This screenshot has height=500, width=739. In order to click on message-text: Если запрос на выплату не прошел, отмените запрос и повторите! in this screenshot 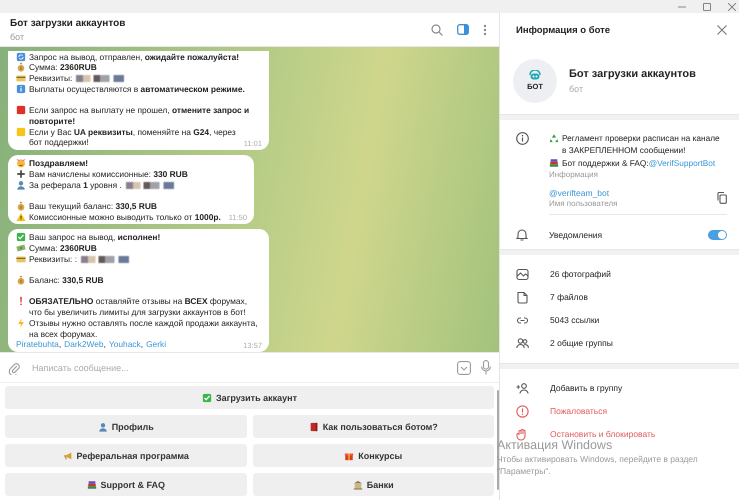, I will do `click(139, 116)`.